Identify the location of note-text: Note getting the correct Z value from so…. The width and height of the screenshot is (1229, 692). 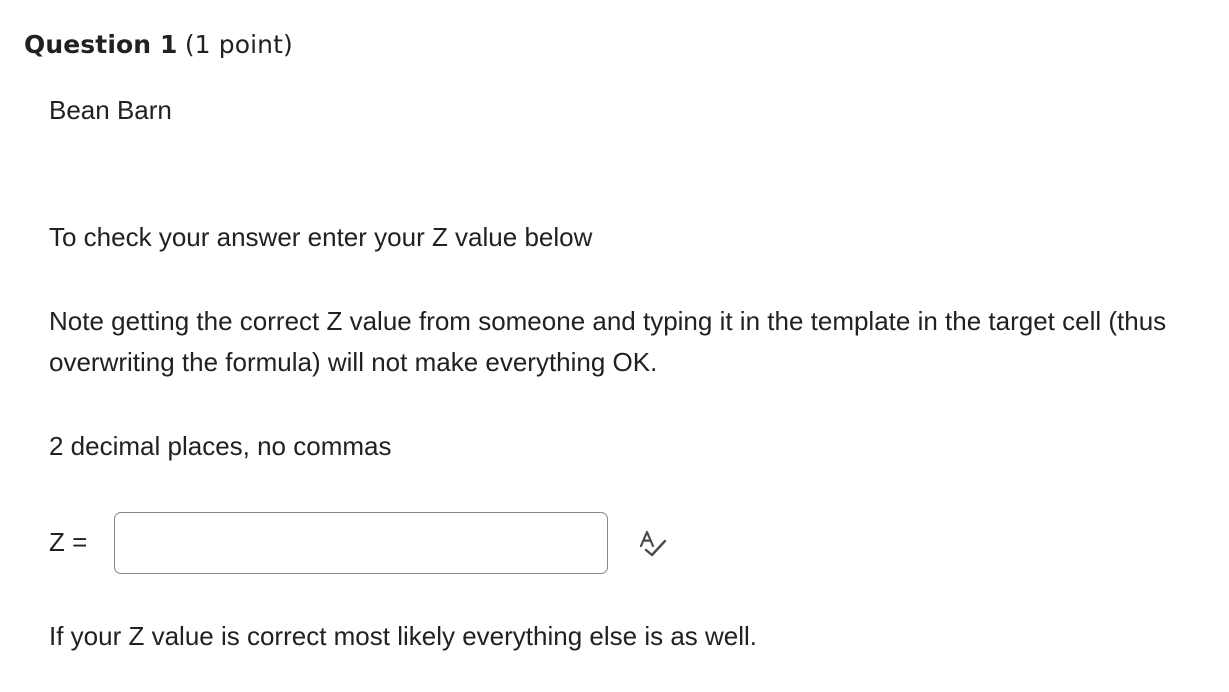
(608, 341).